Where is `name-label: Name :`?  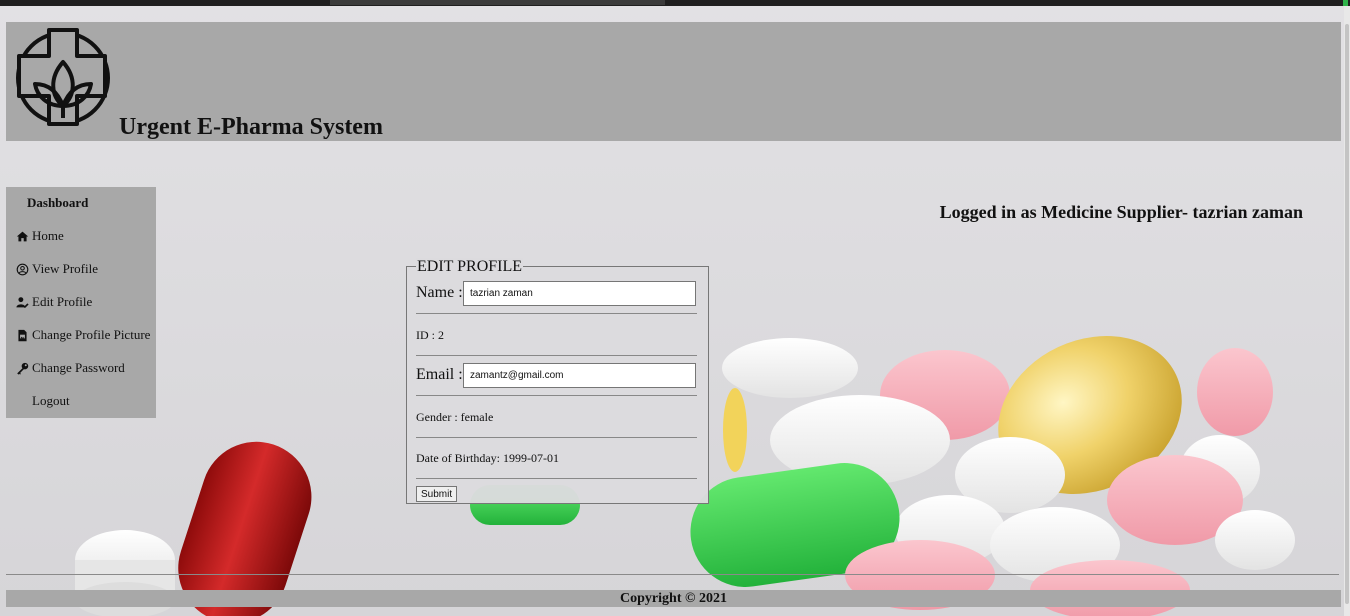 name-label: Name : is located at coordinates (439, 292).